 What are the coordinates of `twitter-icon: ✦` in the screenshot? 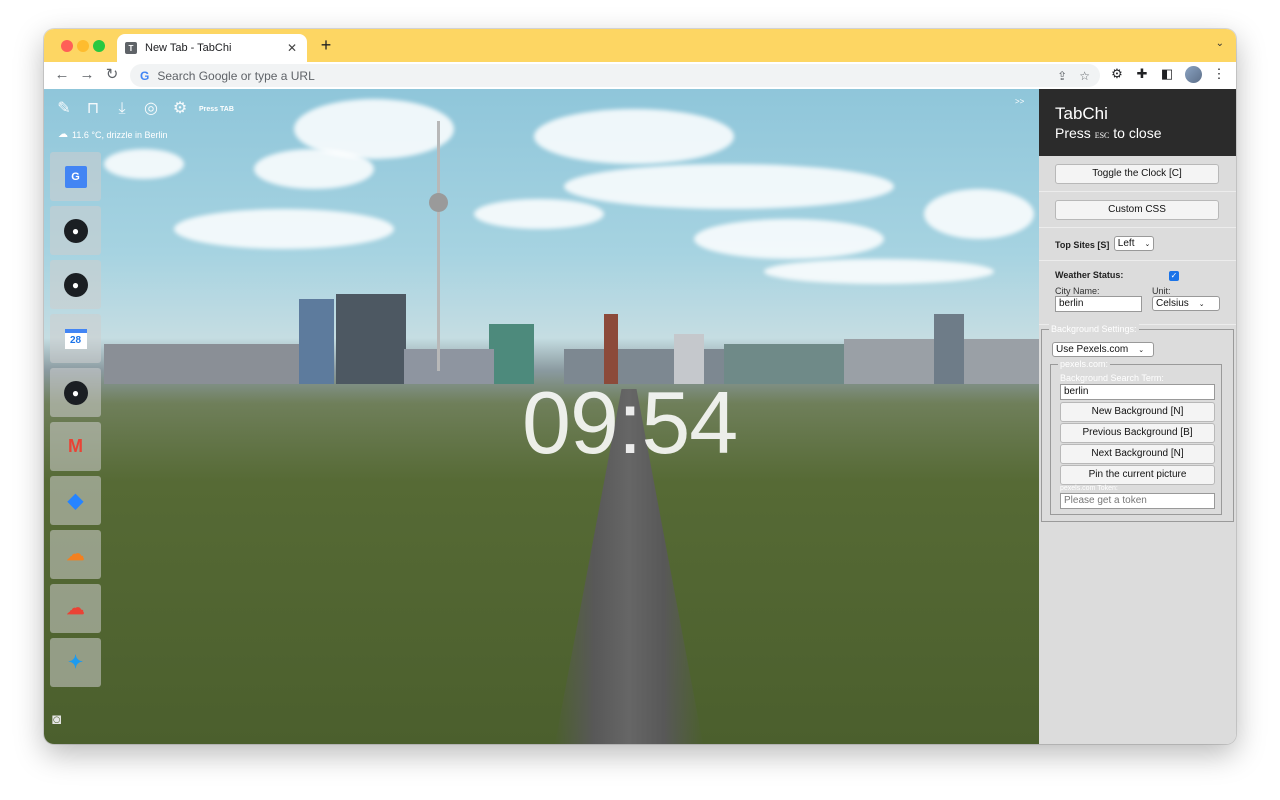 It's located at (75, 662).